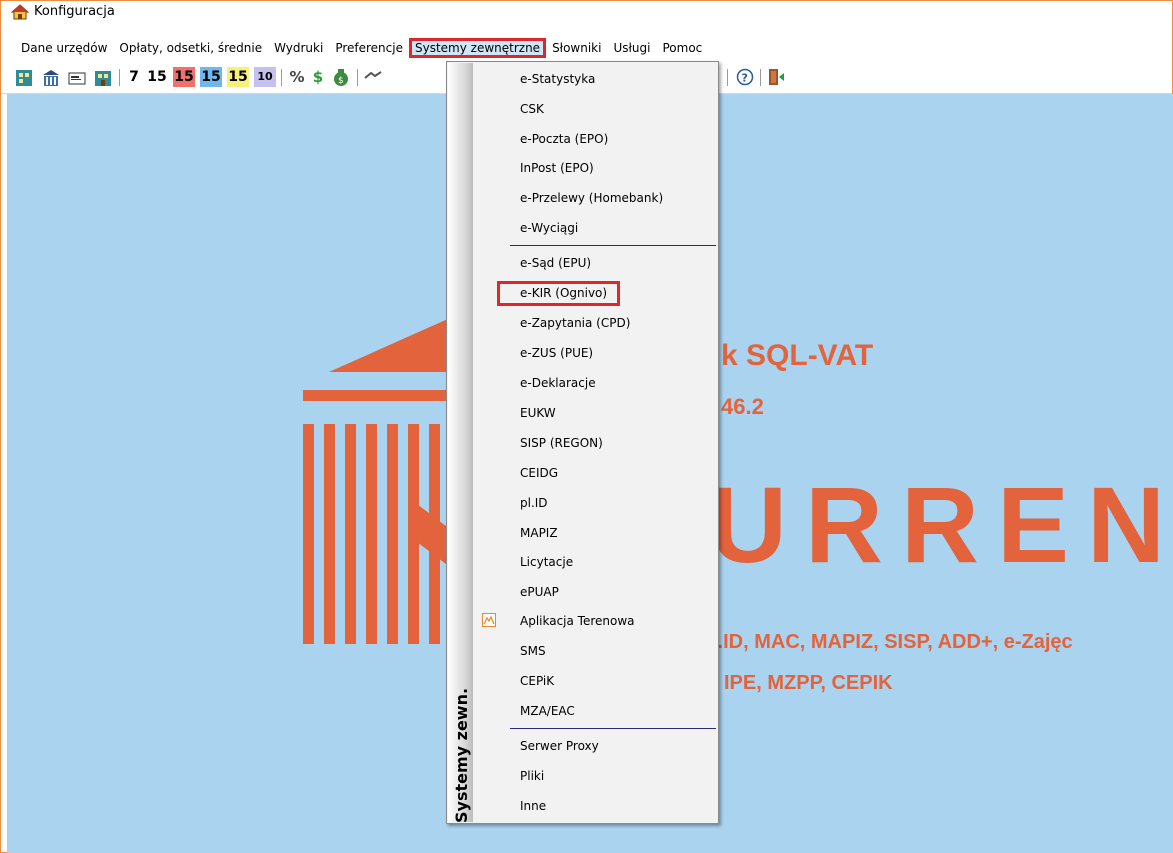 This screenshot has height=853, width=1173. Describe the element at coordinates (488, 442) in the screenshot. I see `menu-icon-column` at that location.